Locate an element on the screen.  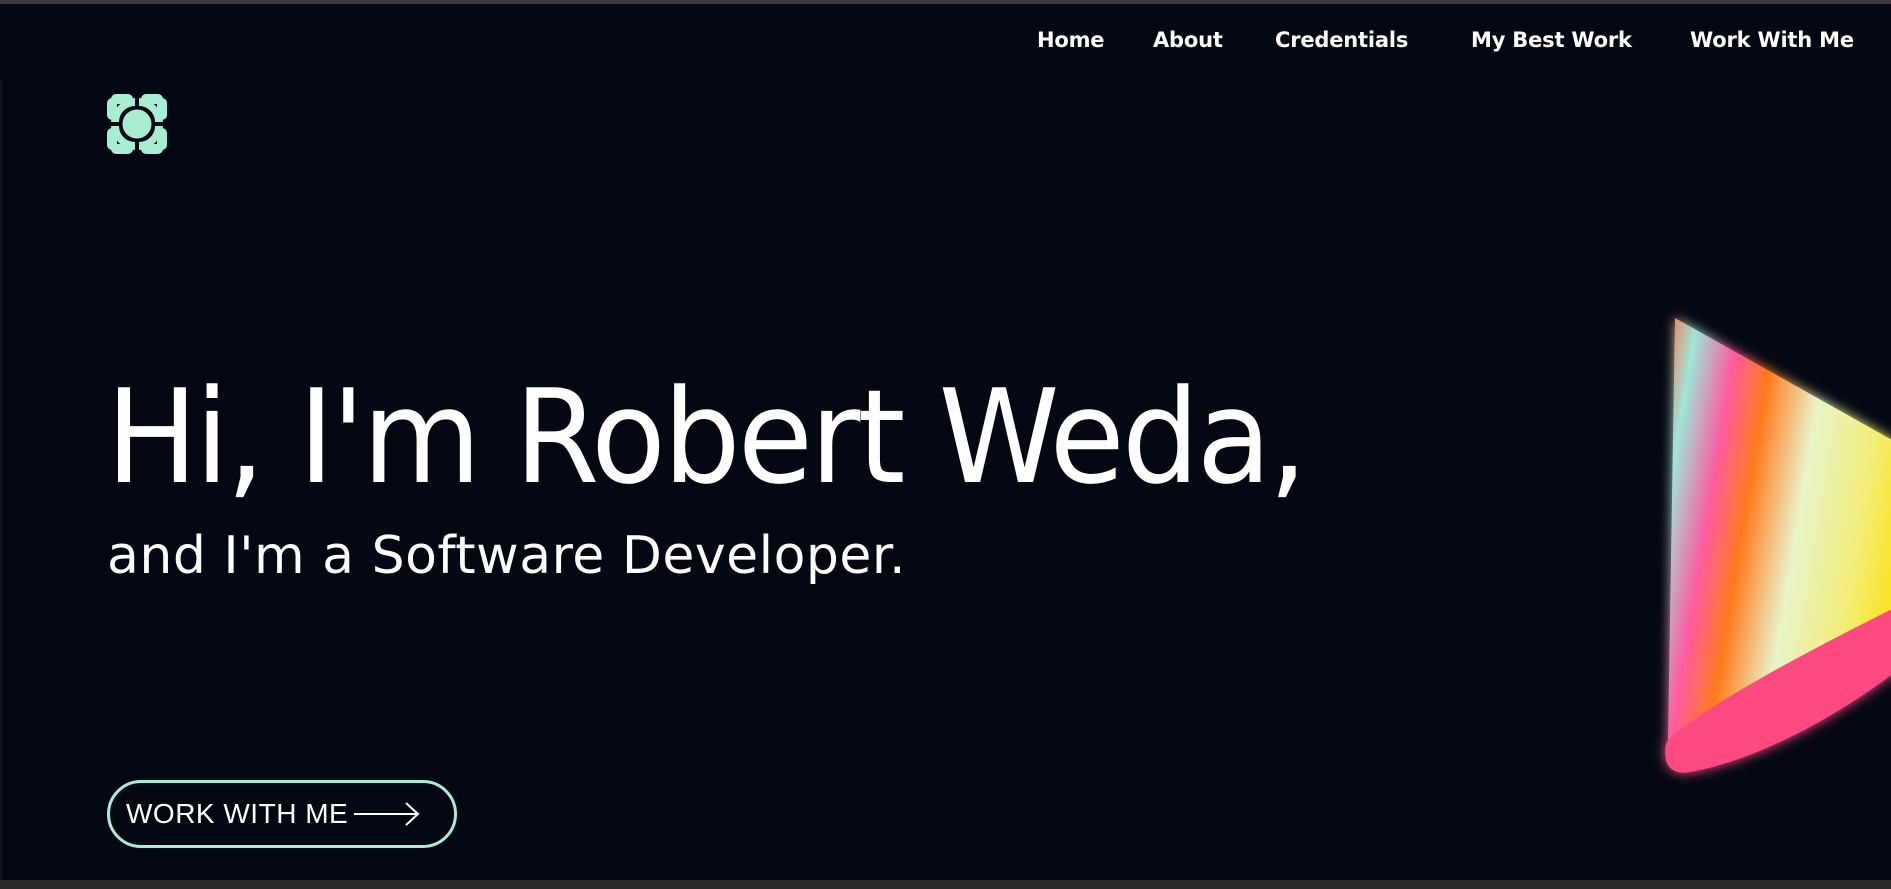
nav-home-link: Home is located at coordinates (1071, 40).